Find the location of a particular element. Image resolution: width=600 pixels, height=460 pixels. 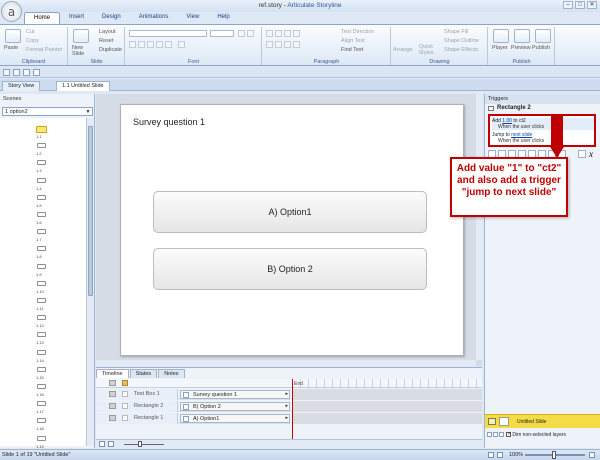

strikethrough-icon is located at coordinates (159, 44).